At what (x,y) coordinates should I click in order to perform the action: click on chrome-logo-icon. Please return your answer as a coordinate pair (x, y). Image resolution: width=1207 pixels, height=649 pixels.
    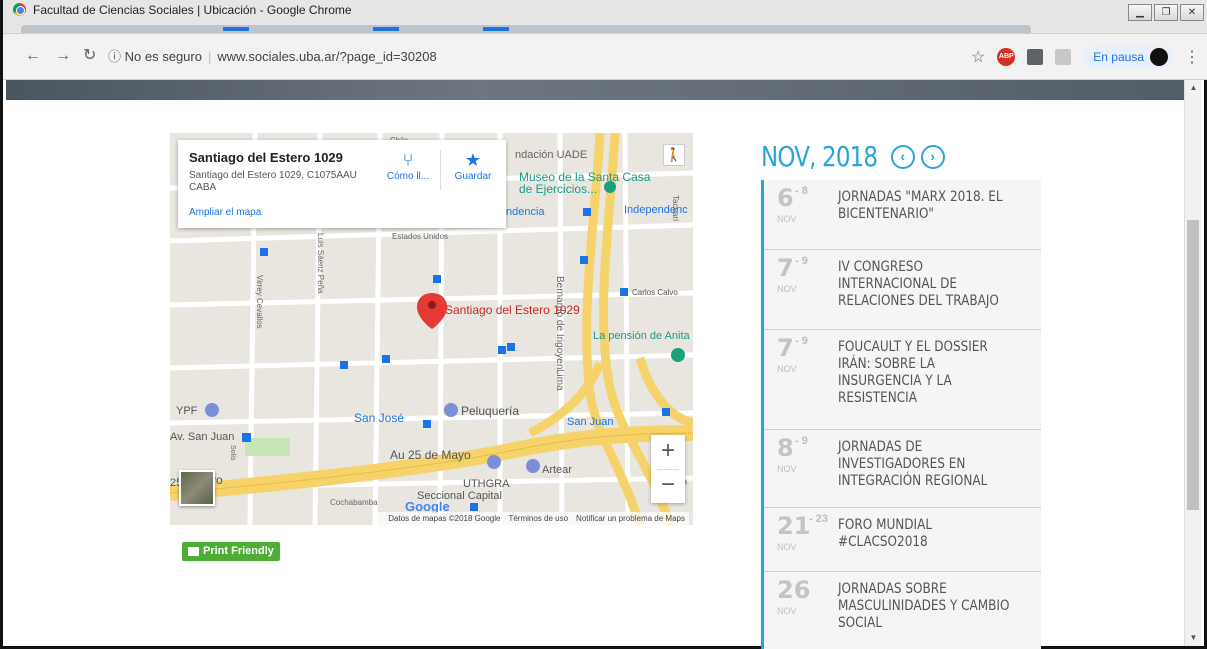
    Looking at the image, I should click on (19, 9).